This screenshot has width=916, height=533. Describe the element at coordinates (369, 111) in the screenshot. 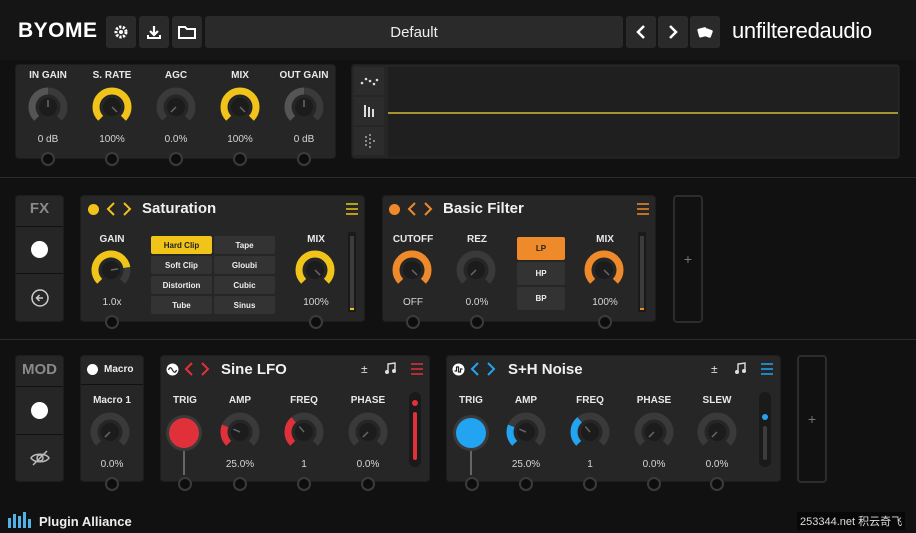

I see `bars-mode-button` at that location.